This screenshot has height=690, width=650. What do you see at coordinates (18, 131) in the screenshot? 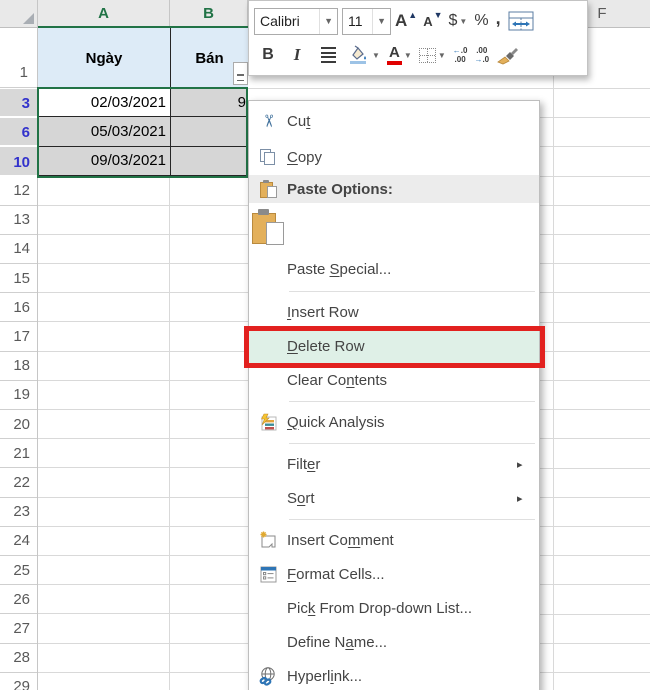
I see `row-header-6: 6` at bounding box center [18, 131].